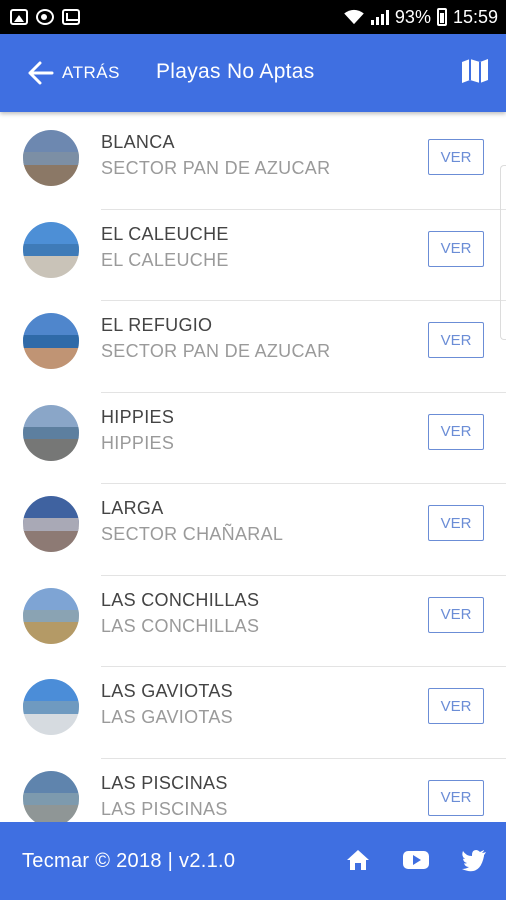  I want to click on list-item: EL CALEUCHE EL CALEUCHE VER, so click(253, 255).